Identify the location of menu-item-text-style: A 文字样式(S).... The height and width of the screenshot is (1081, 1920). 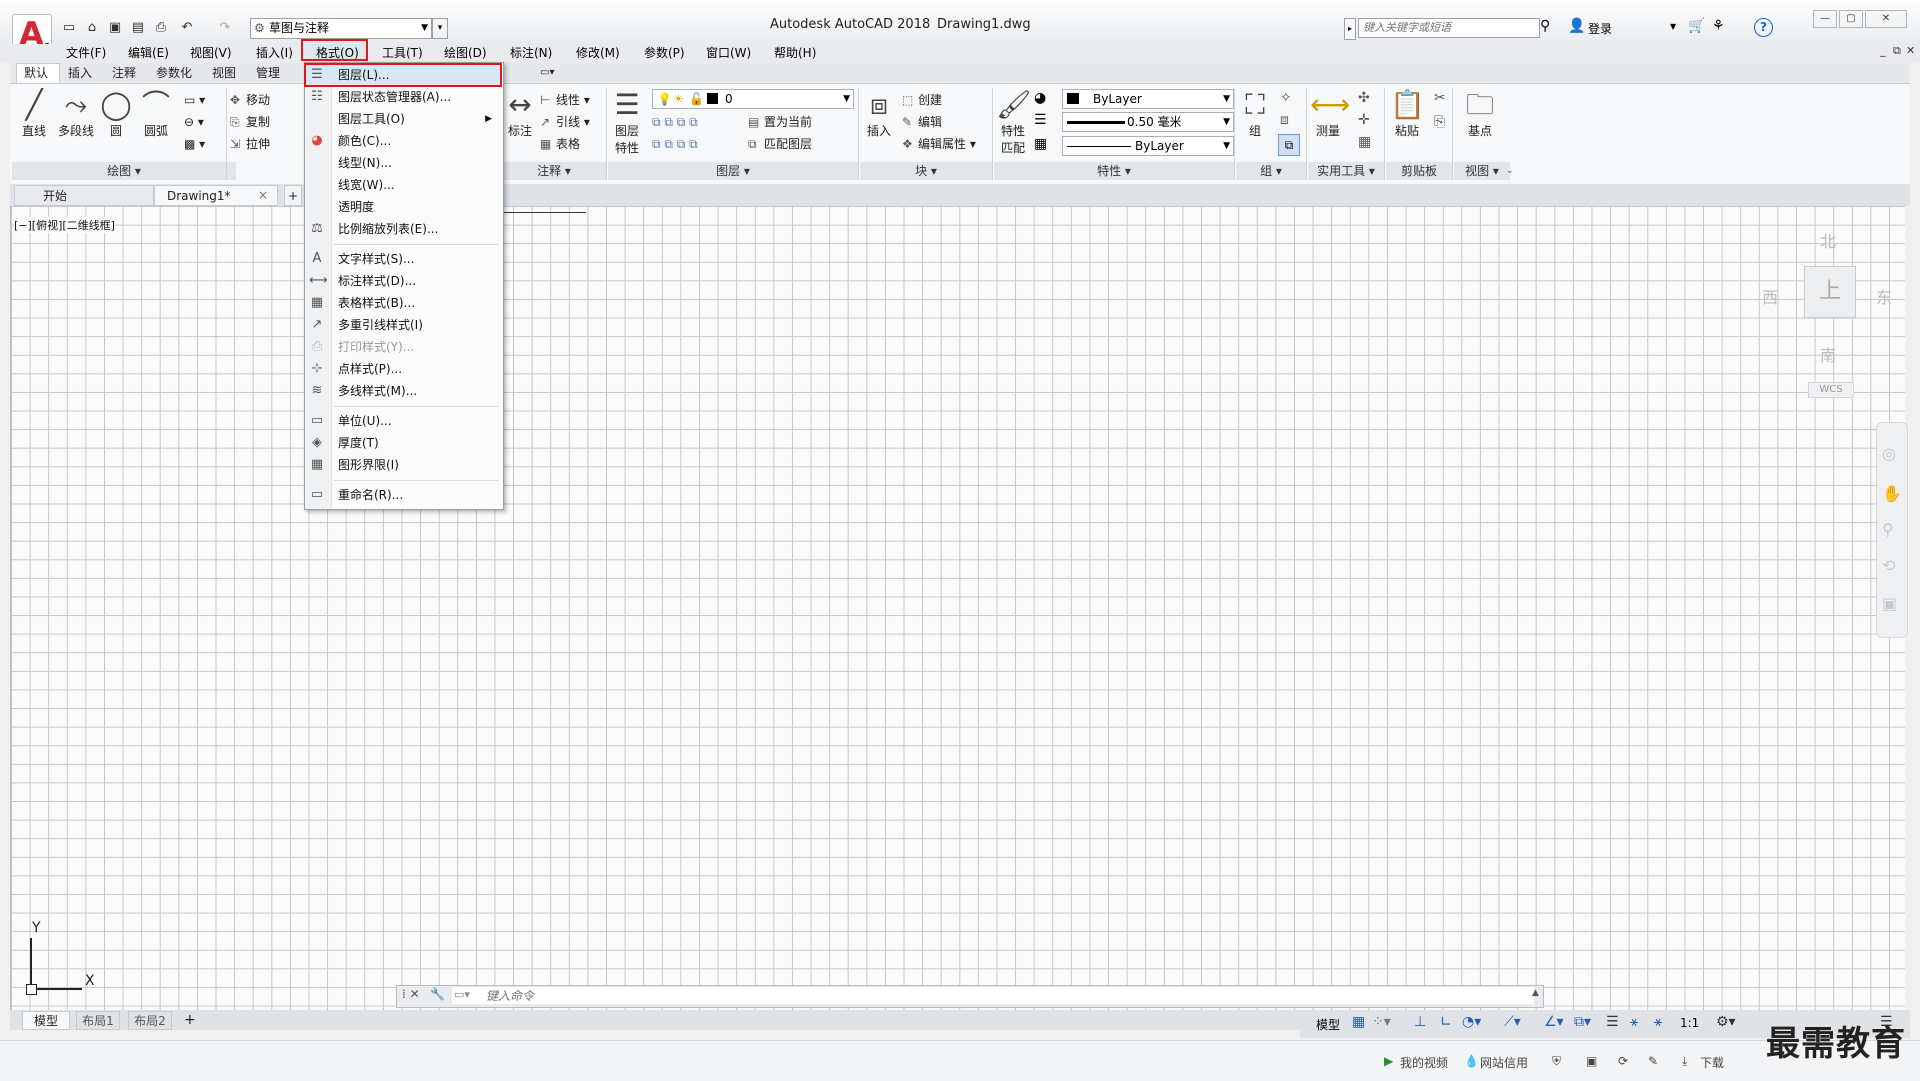
(403, 259).